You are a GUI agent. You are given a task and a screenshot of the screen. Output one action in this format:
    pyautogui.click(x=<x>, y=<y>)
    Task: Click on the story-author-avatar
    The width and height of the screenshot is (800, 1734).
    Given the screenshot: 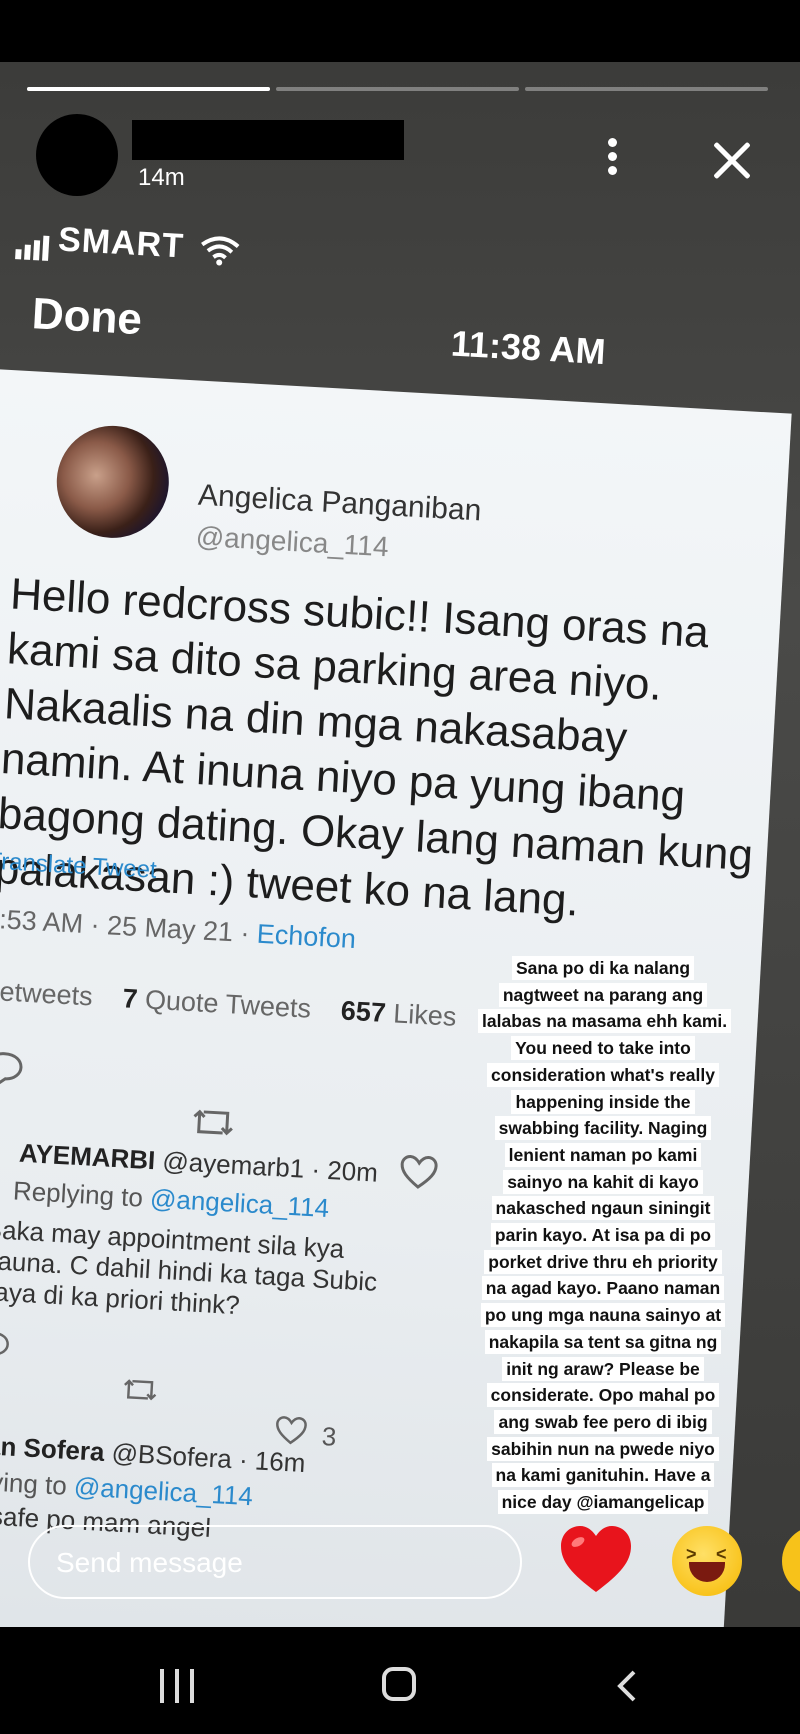 What is the action you would take?
    pyautogui.click(x=77, y=155)
    